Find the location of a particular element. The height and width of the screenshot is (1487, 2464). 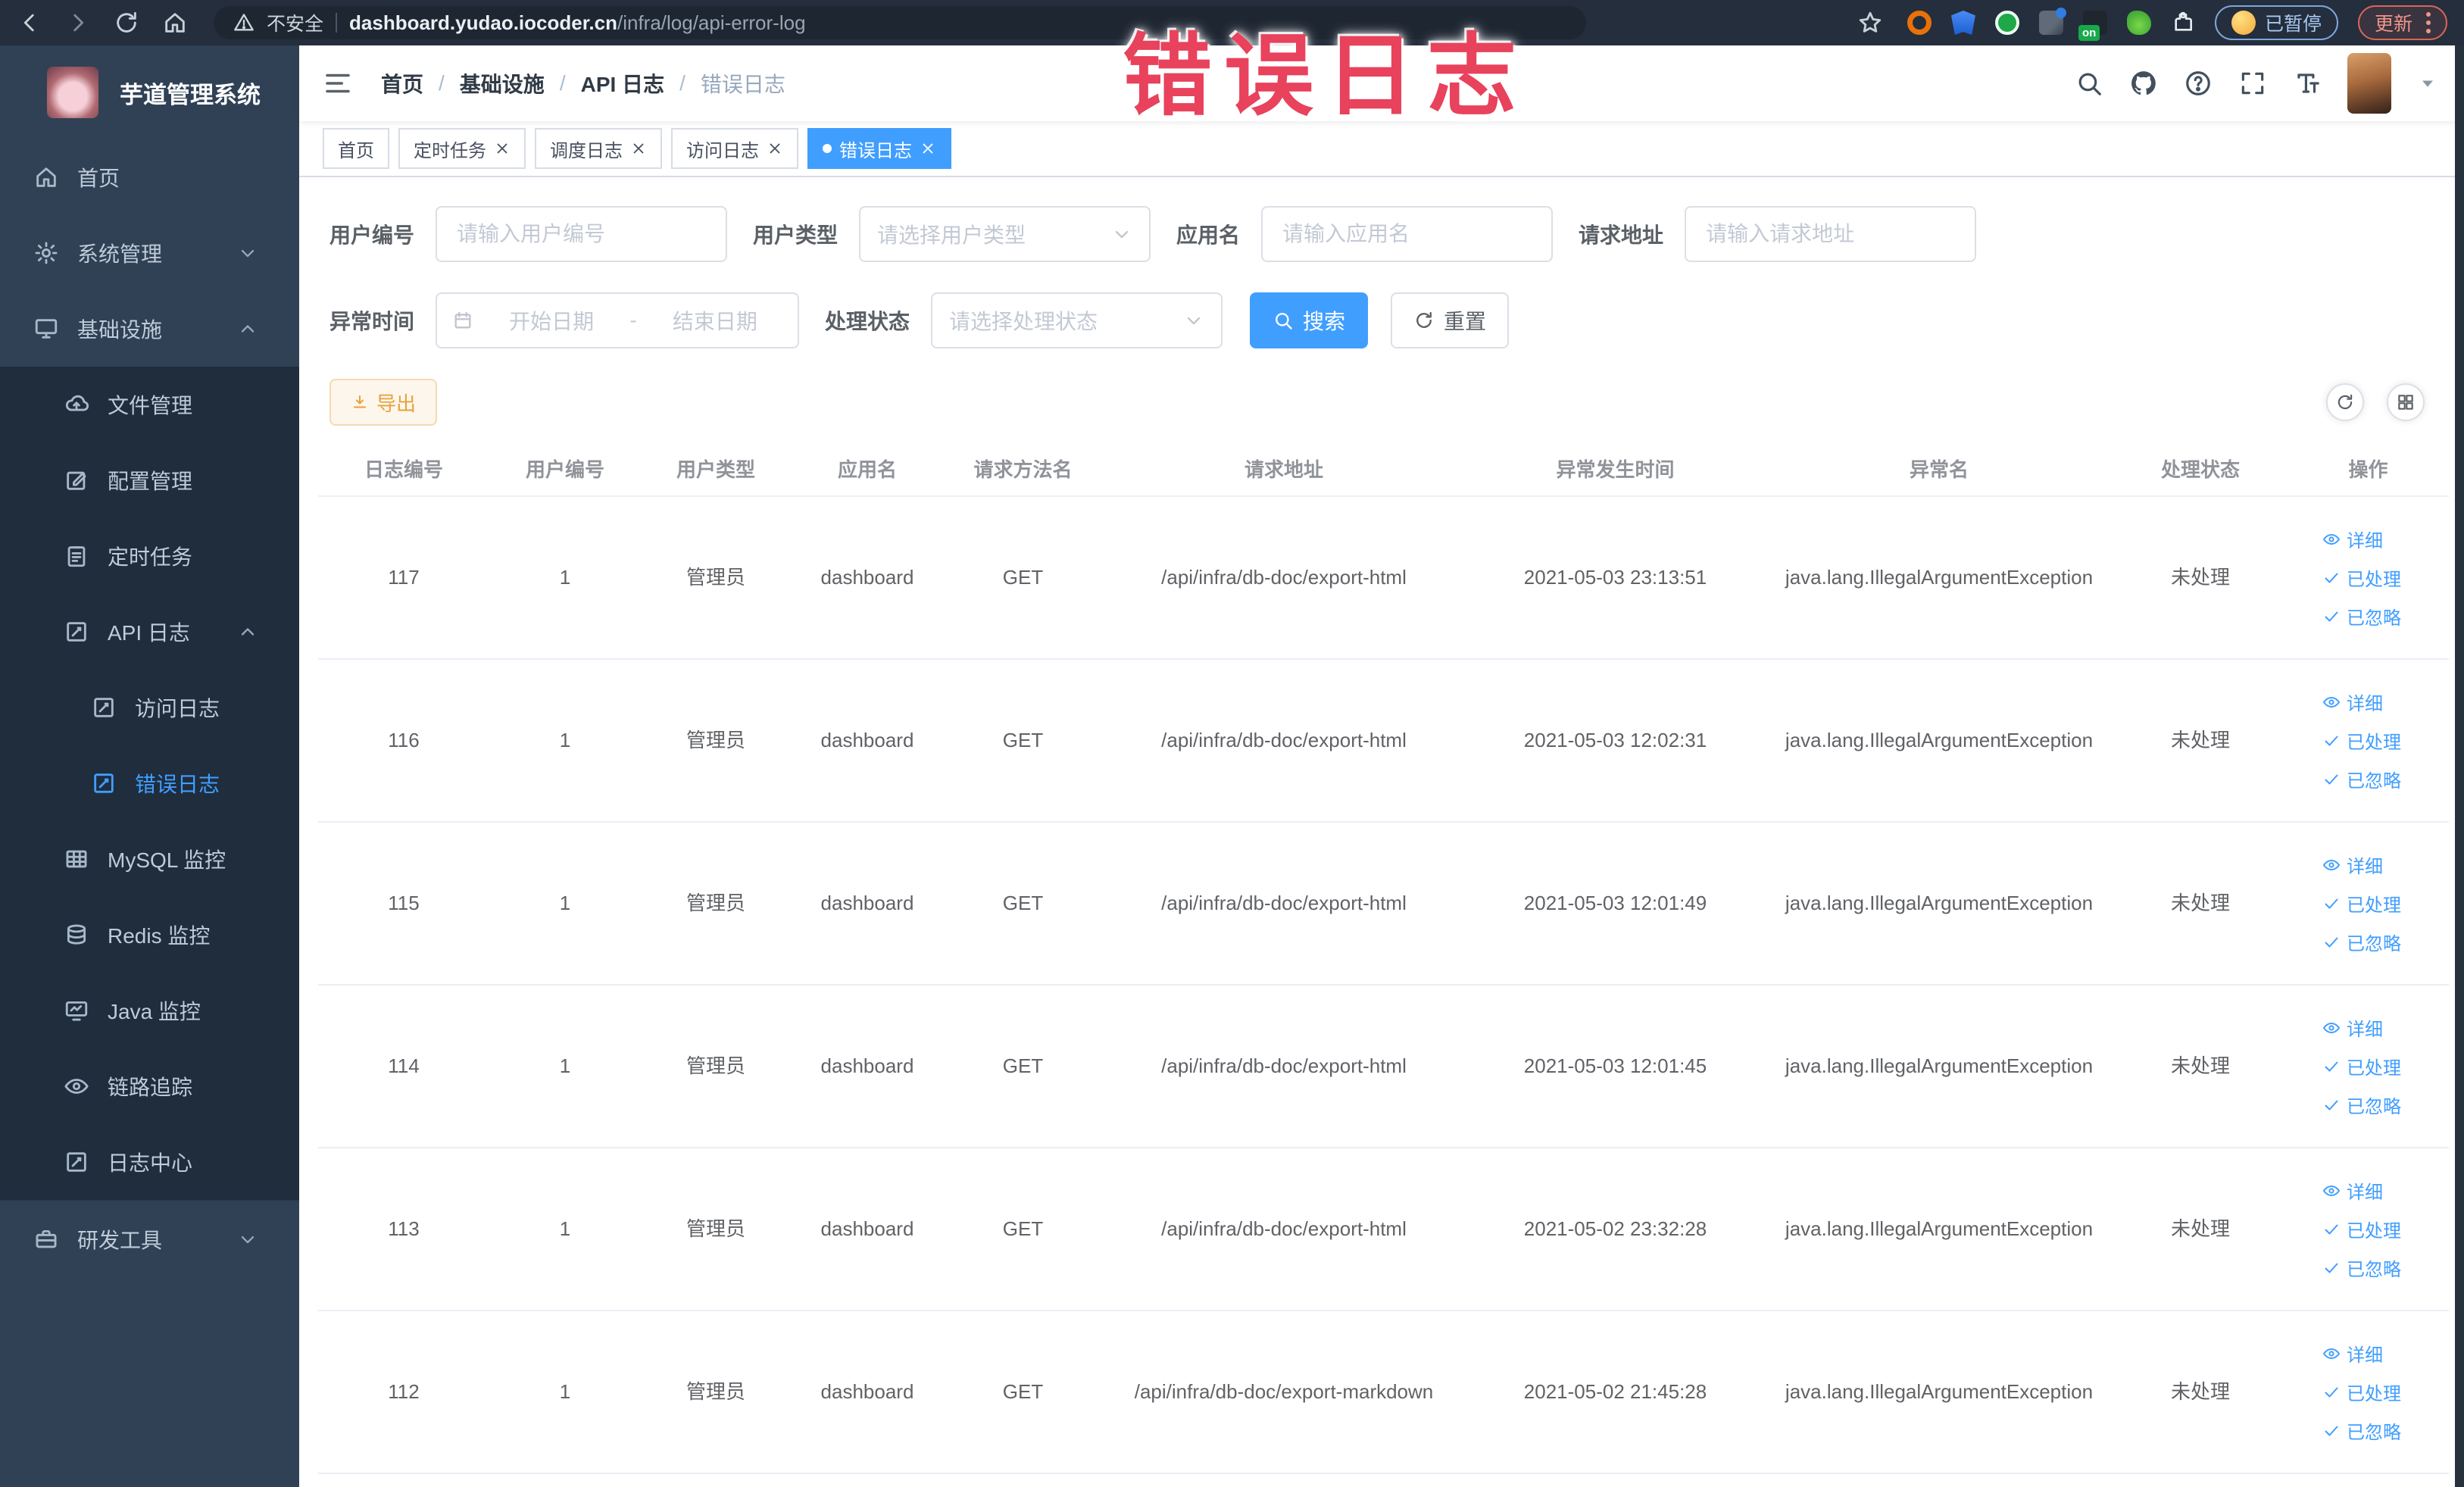

extension-icon-shield is located at coordinates (1962, 23).